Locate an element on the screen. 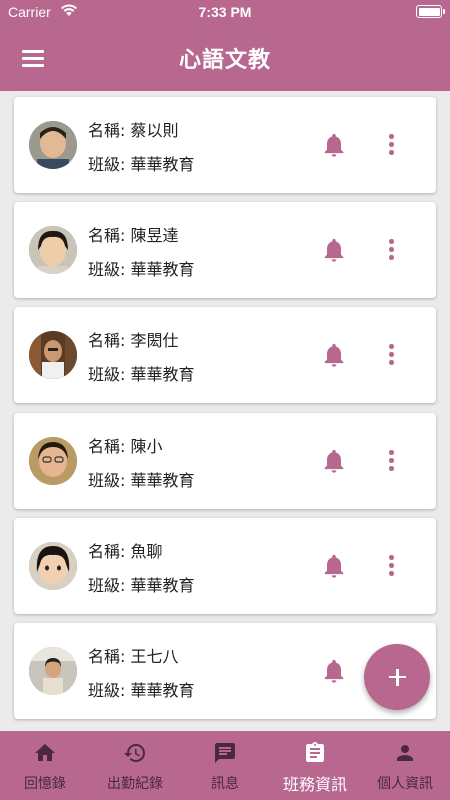 The width and height of the screenshot is (450, 800). person-icon is located at coordinates (405, 753).